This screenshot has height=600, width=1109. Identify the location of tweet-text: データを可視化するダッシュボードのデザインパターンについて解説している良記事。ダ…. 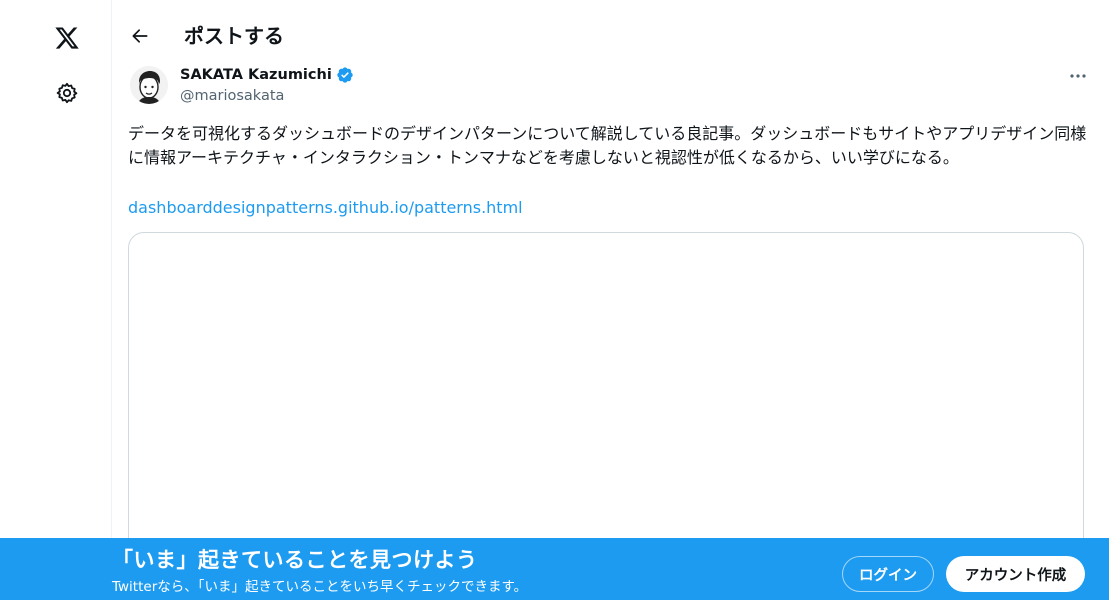
(607, 145).